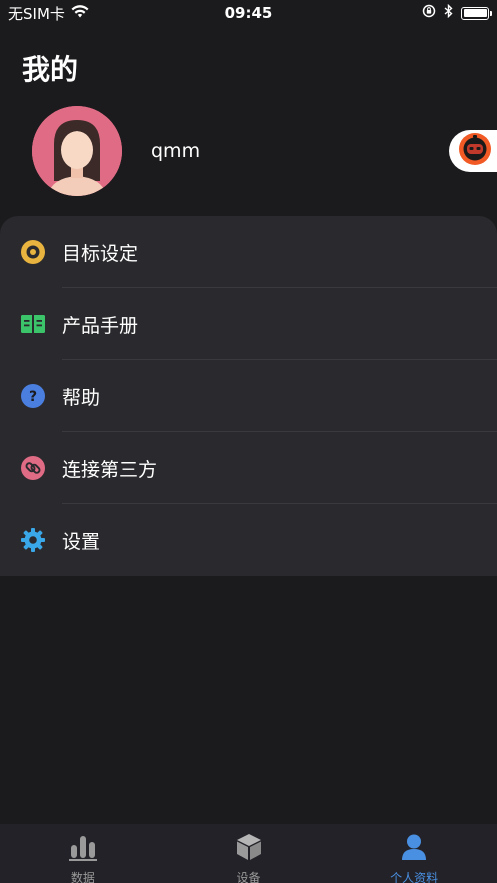  What do you see at coordinates (248, 877) in the screenshot?
I see `tab-label: 设备` at bounding box center [248, 877].